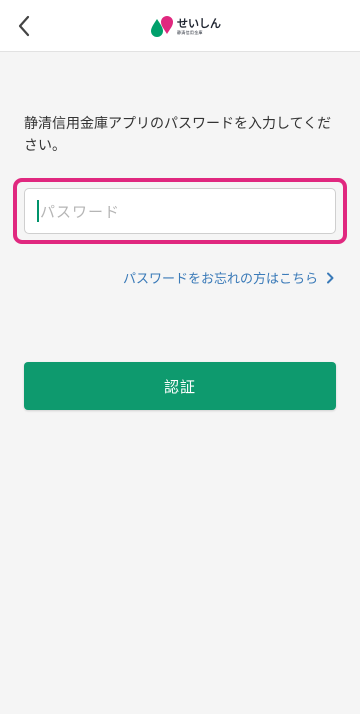 This screenshot has width=360, height=714. What do you see at coordinates (178, 135) in the screenshot?
I see `password-prompt: 静清信用金庫アプリのパスワードを入力してください。` at bounding box center [178, 135].